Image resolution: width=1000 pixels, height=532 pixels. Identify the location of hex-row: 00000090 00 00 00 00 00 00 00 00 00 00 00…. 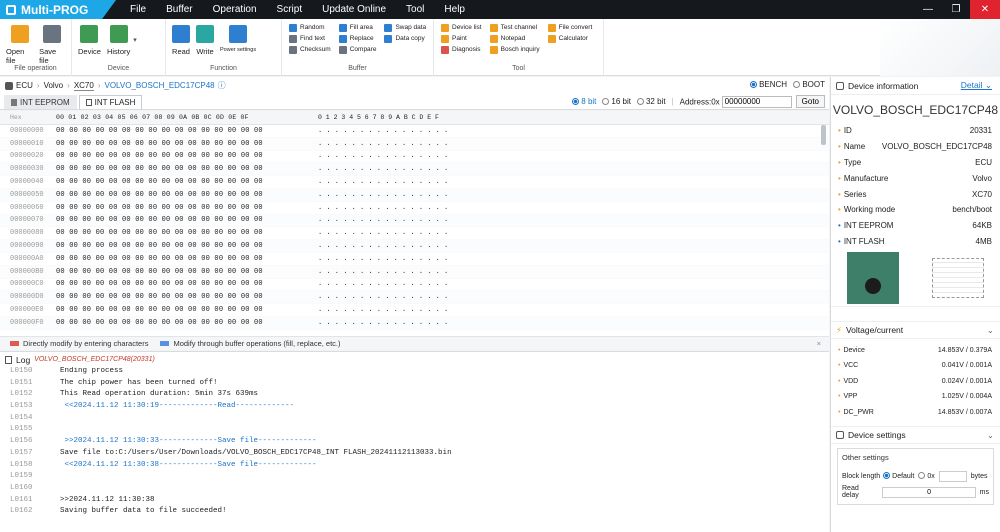
(414, 246).